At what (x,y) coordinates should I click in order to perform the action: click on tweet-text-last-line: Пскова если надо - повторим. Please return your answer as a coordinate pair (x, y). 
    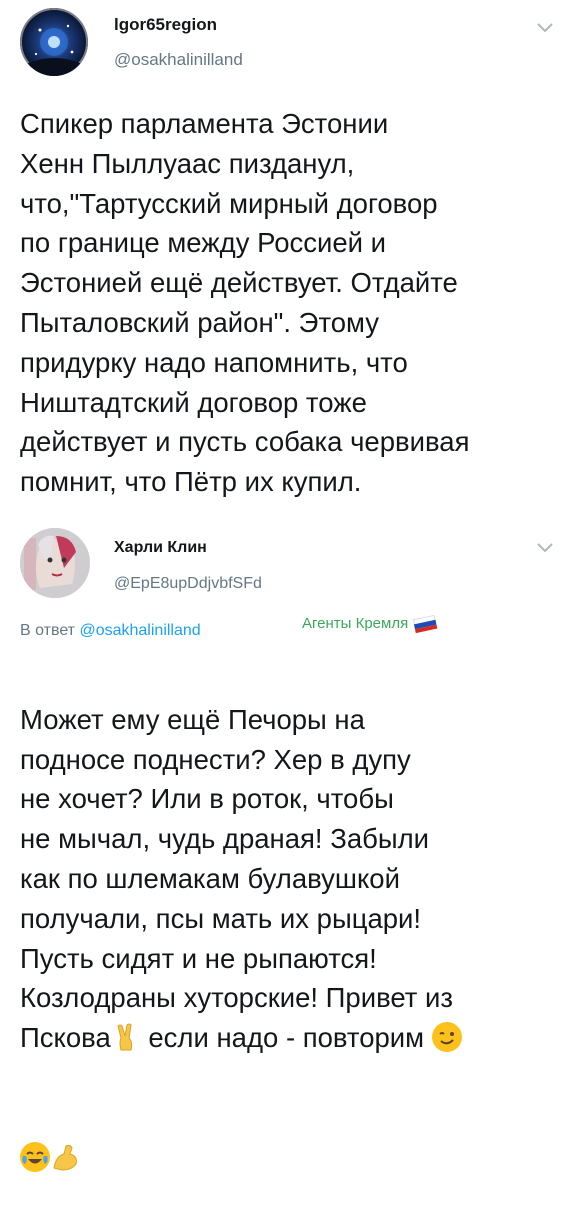
    Looking at the image, I should click on (290, 1038).